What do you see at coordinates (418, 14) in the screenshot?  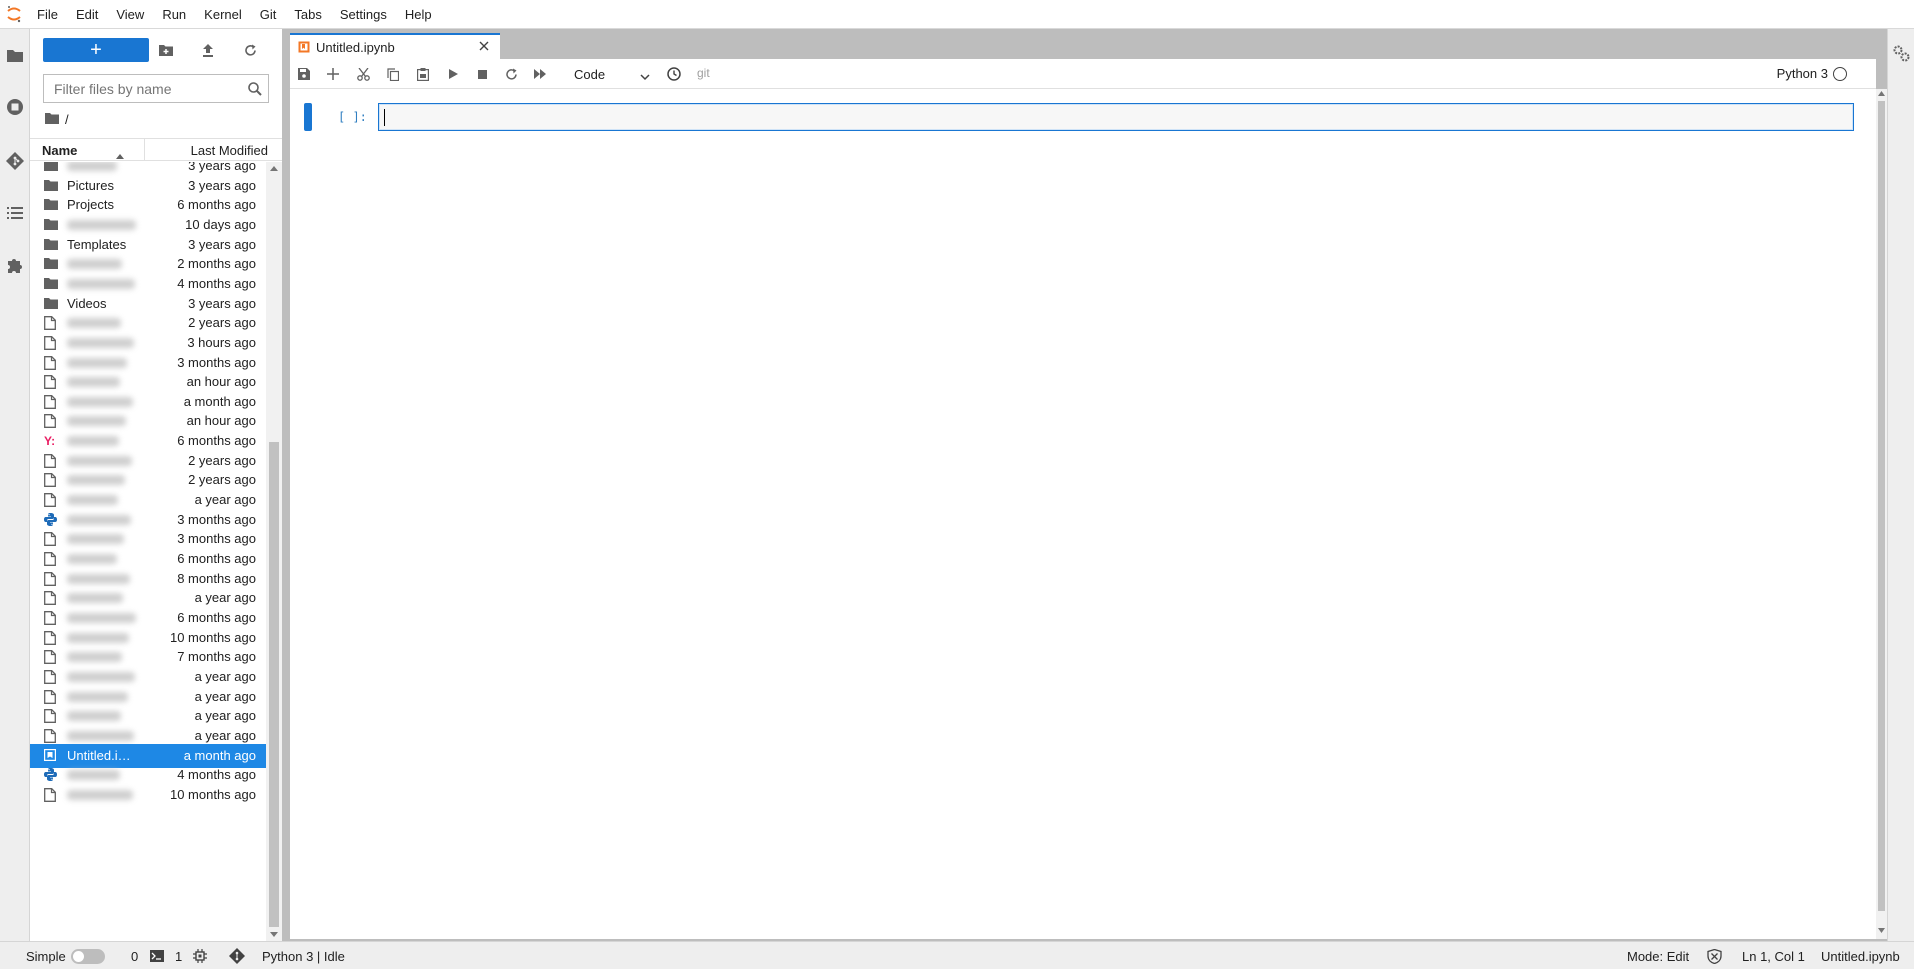 I see `menu-help: Help` at bounding box center [418, 14].